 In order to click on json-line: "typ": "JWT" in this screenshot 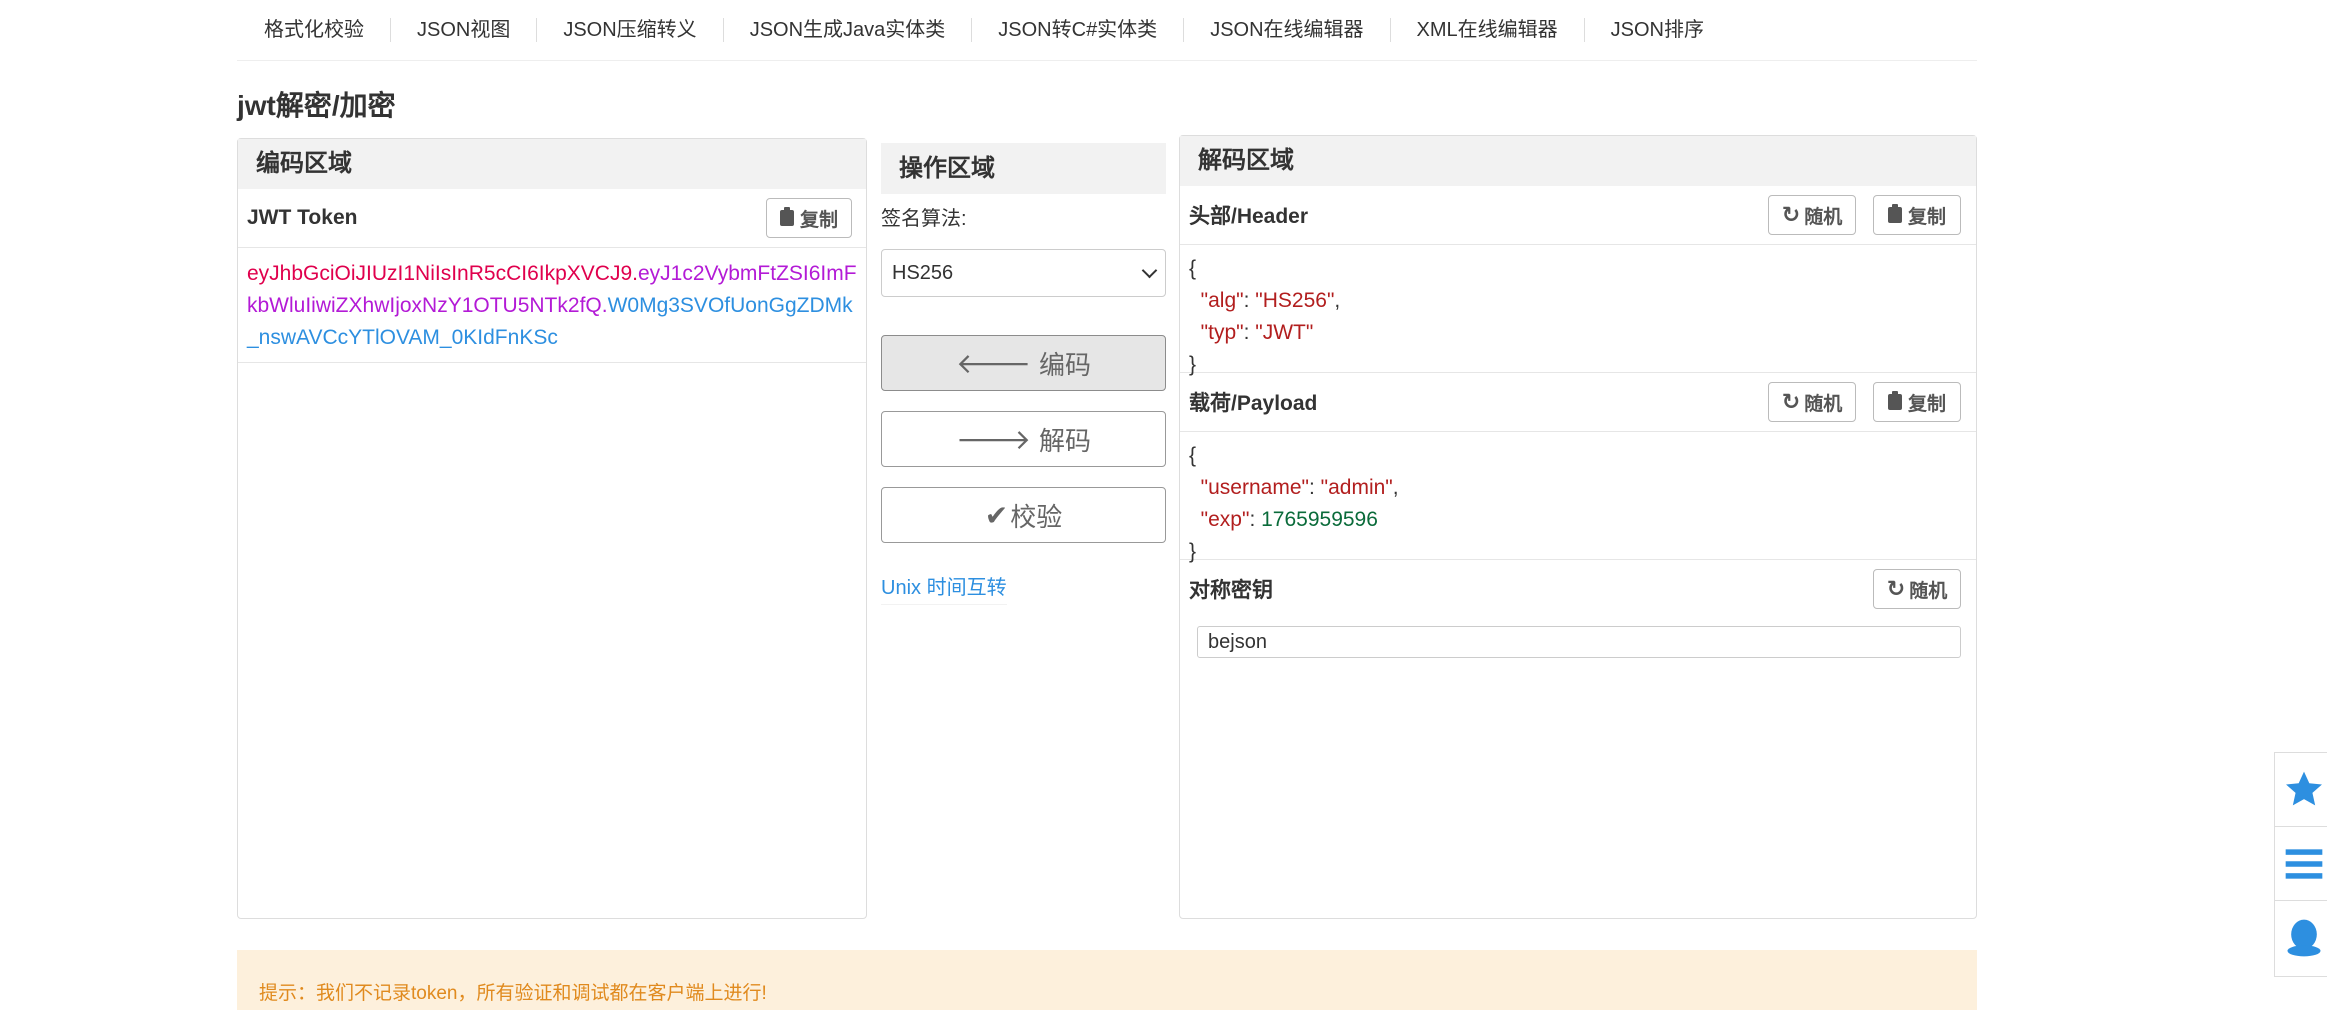, I will do `click(1257, 332)`.